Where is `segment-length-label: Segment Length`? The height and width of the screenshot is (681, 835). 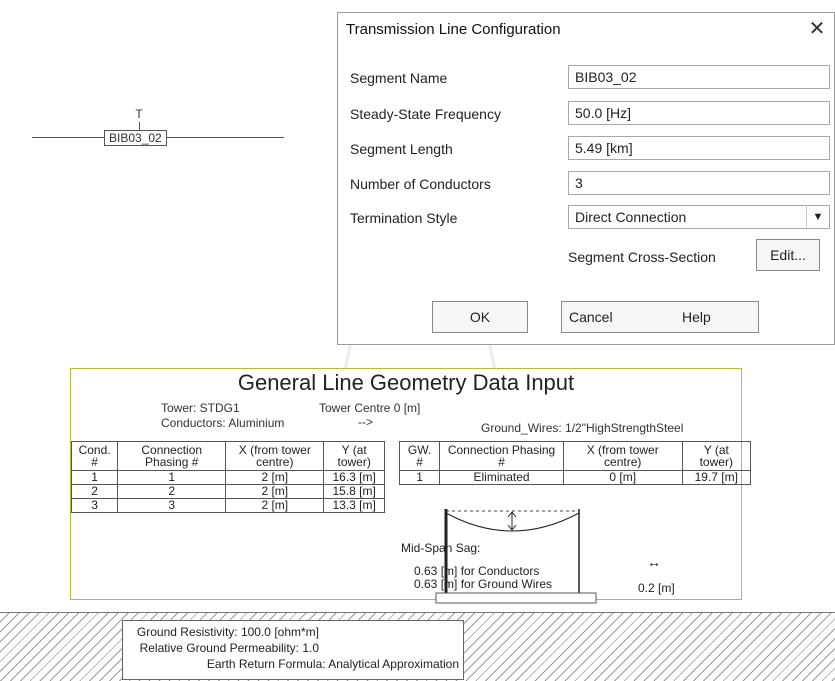
segment-length-label: Segment Length is located at coordinates (401, 149).